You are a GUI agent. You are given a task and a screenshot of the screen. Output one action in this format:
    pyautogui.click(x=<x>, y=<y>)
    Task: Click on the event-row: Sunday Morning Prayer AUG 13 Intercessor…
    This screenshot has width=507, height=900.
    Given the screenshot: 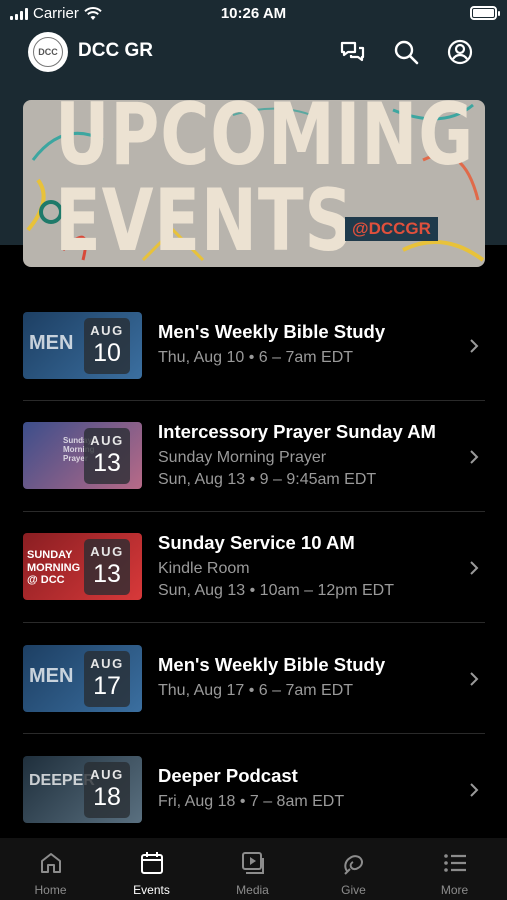 What is the action you would take?
    pyautogui.click(x=254, y=456)
    